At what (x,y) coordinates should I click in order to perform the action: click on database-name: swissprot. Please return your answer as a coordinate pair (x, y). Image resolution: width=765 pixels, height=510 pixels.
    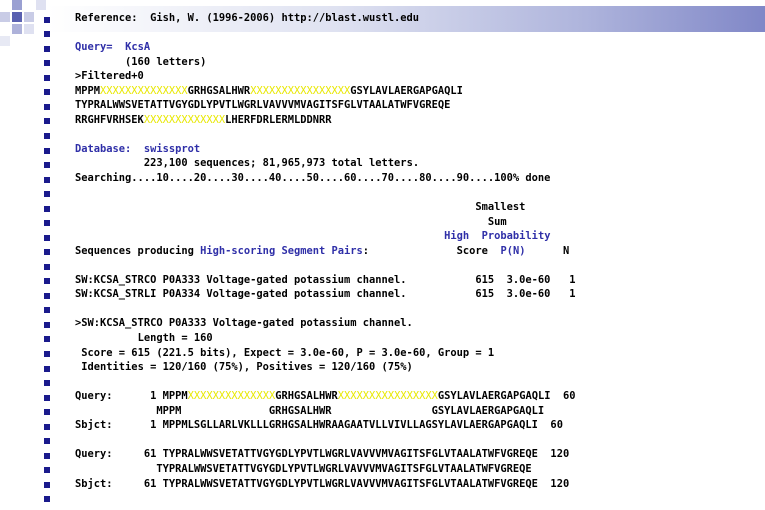
    Looking at the image, I should click on (172, 148).